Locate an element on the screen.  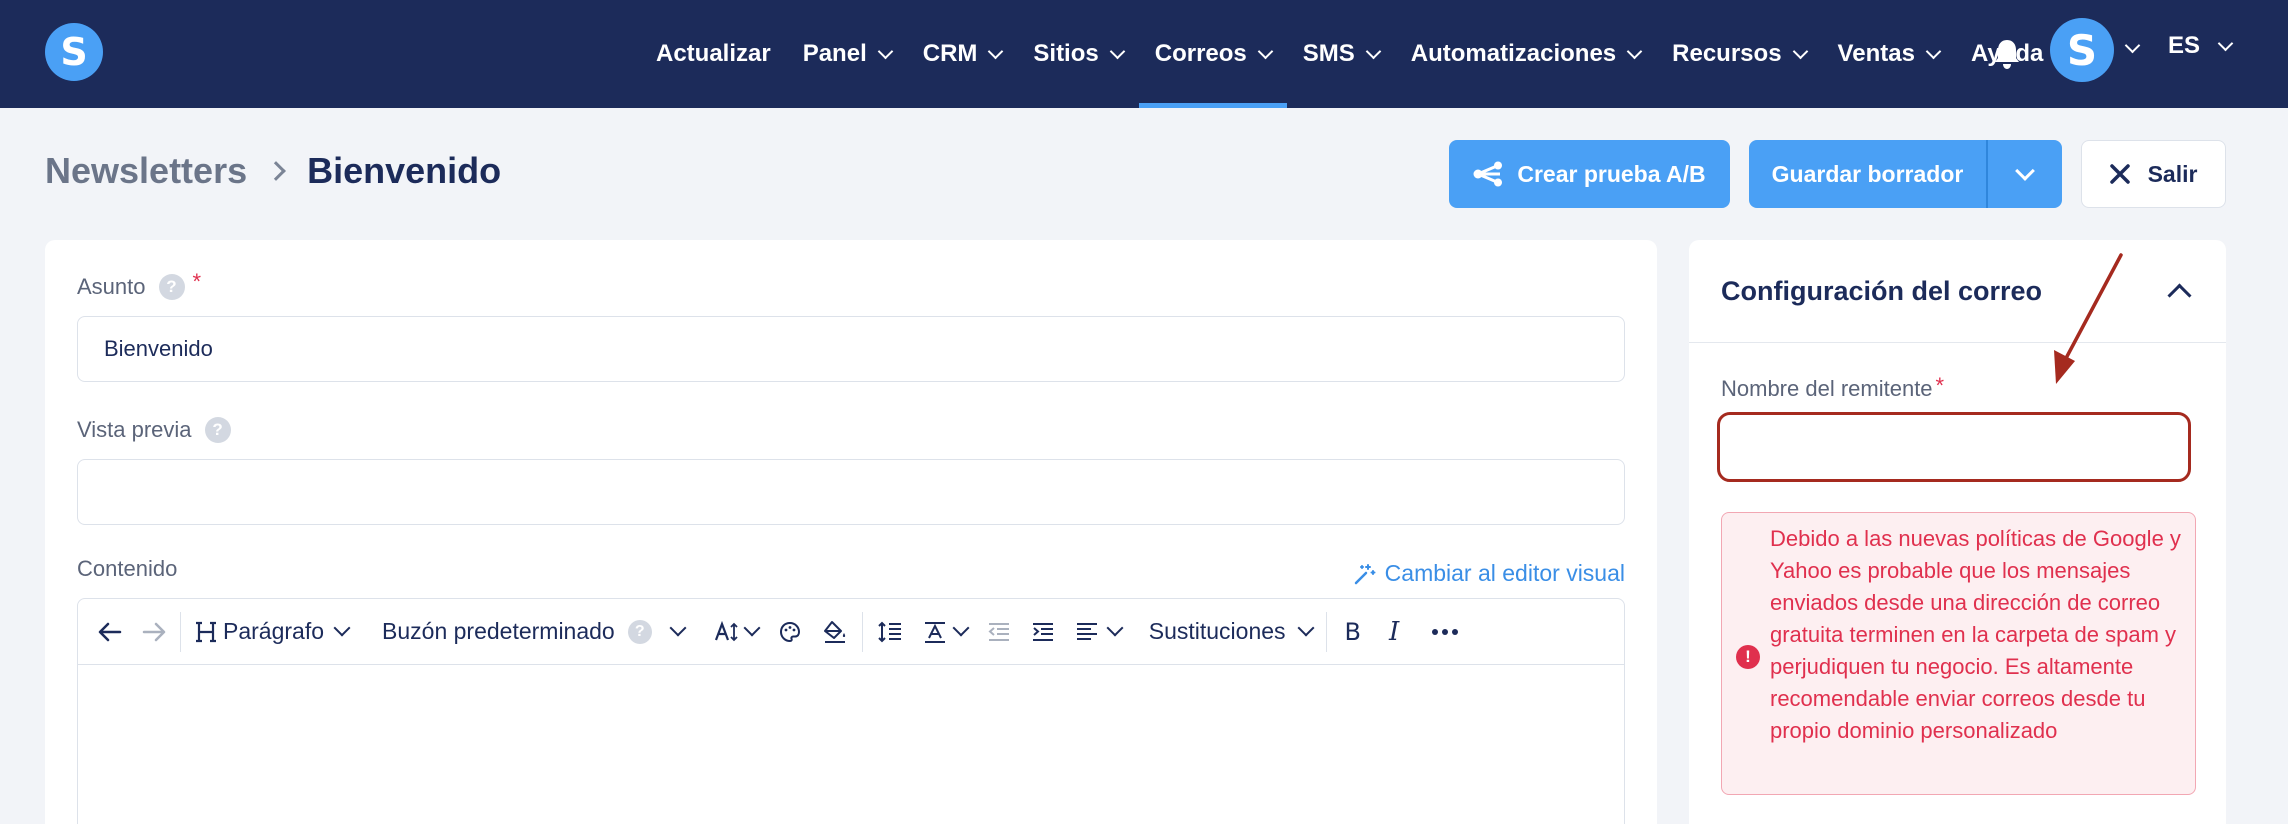
content-label: Contenido is located at coordinates (127, 568).